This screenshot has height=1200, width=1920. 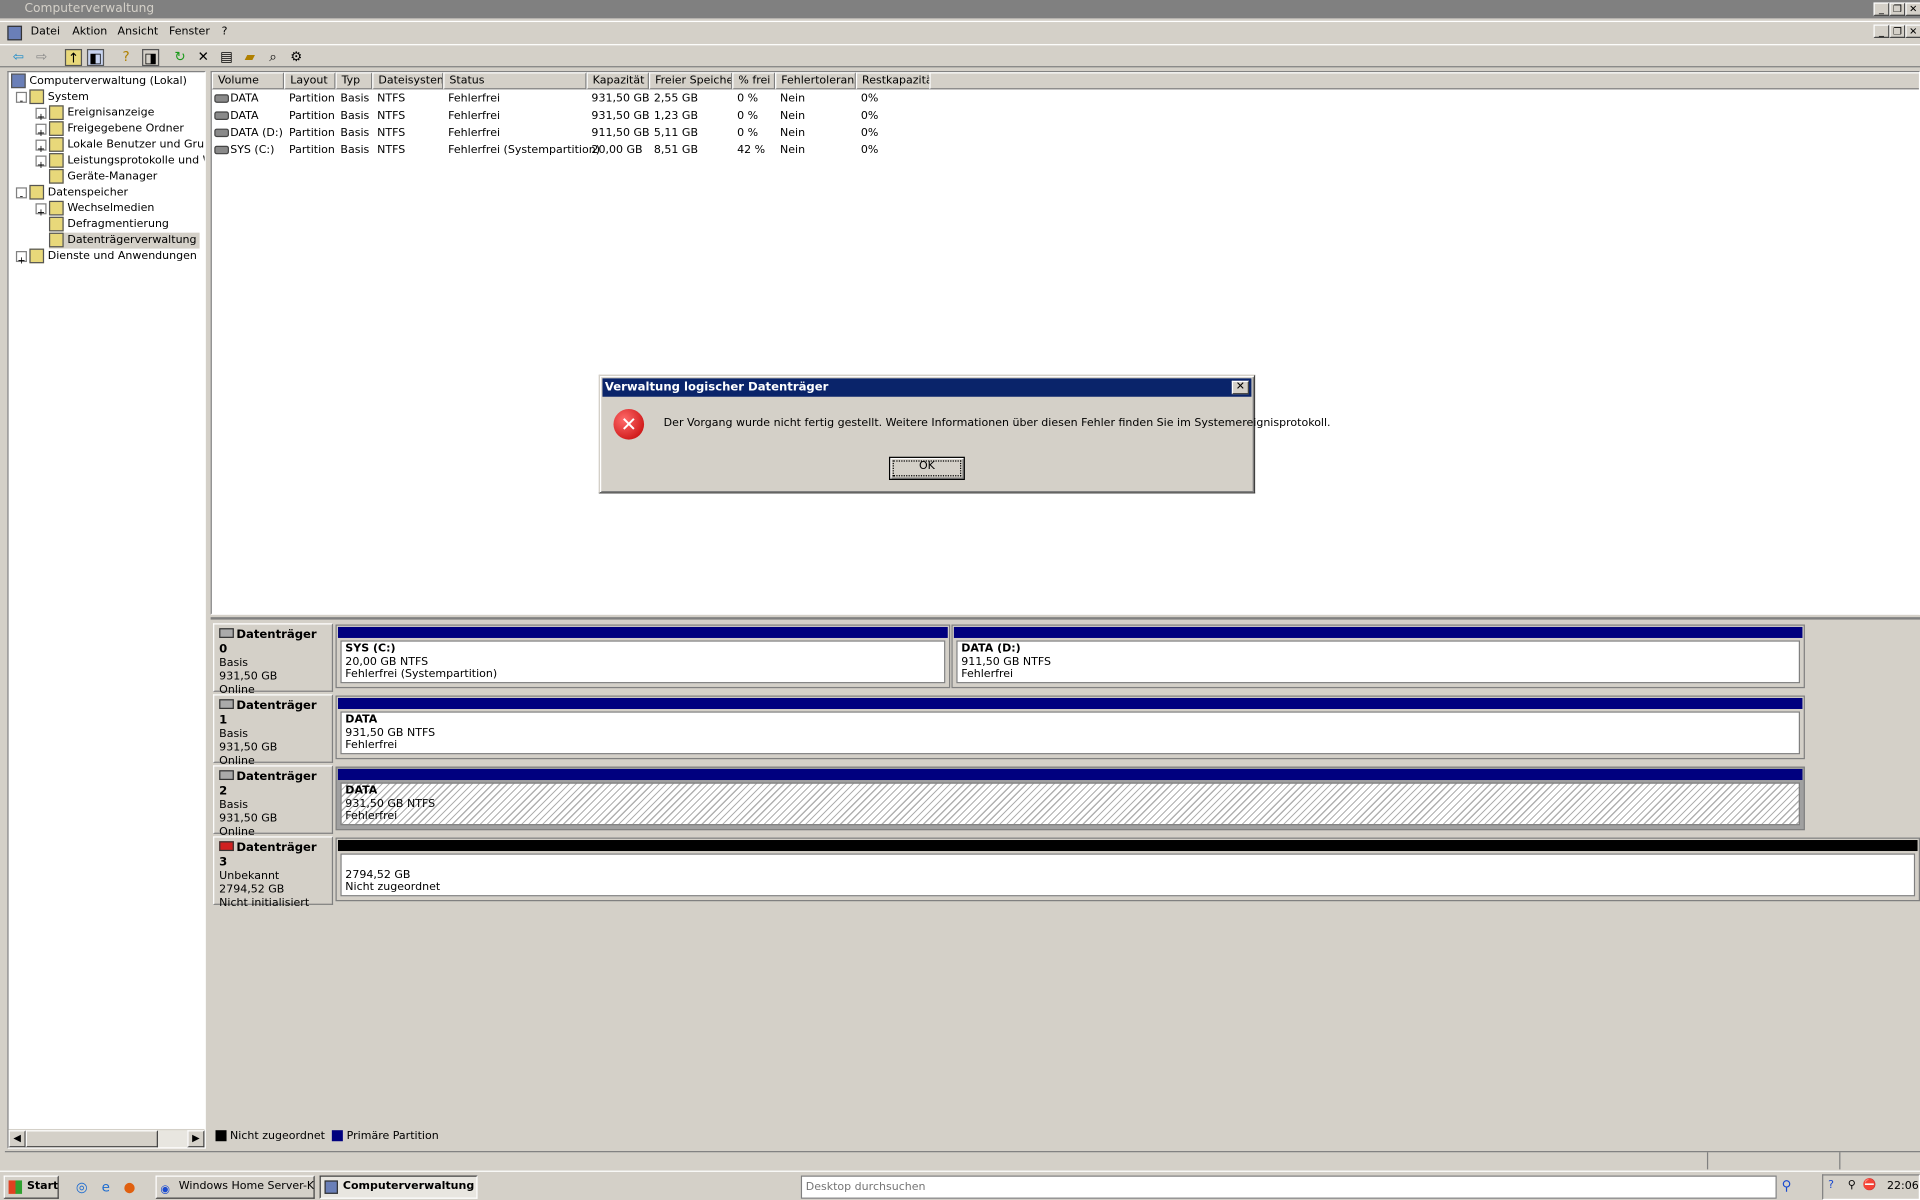 What do you see at coordinates (1881, 9) in the screenshot?
I see `minimize-button: _` at bounding box center [1881, 9].